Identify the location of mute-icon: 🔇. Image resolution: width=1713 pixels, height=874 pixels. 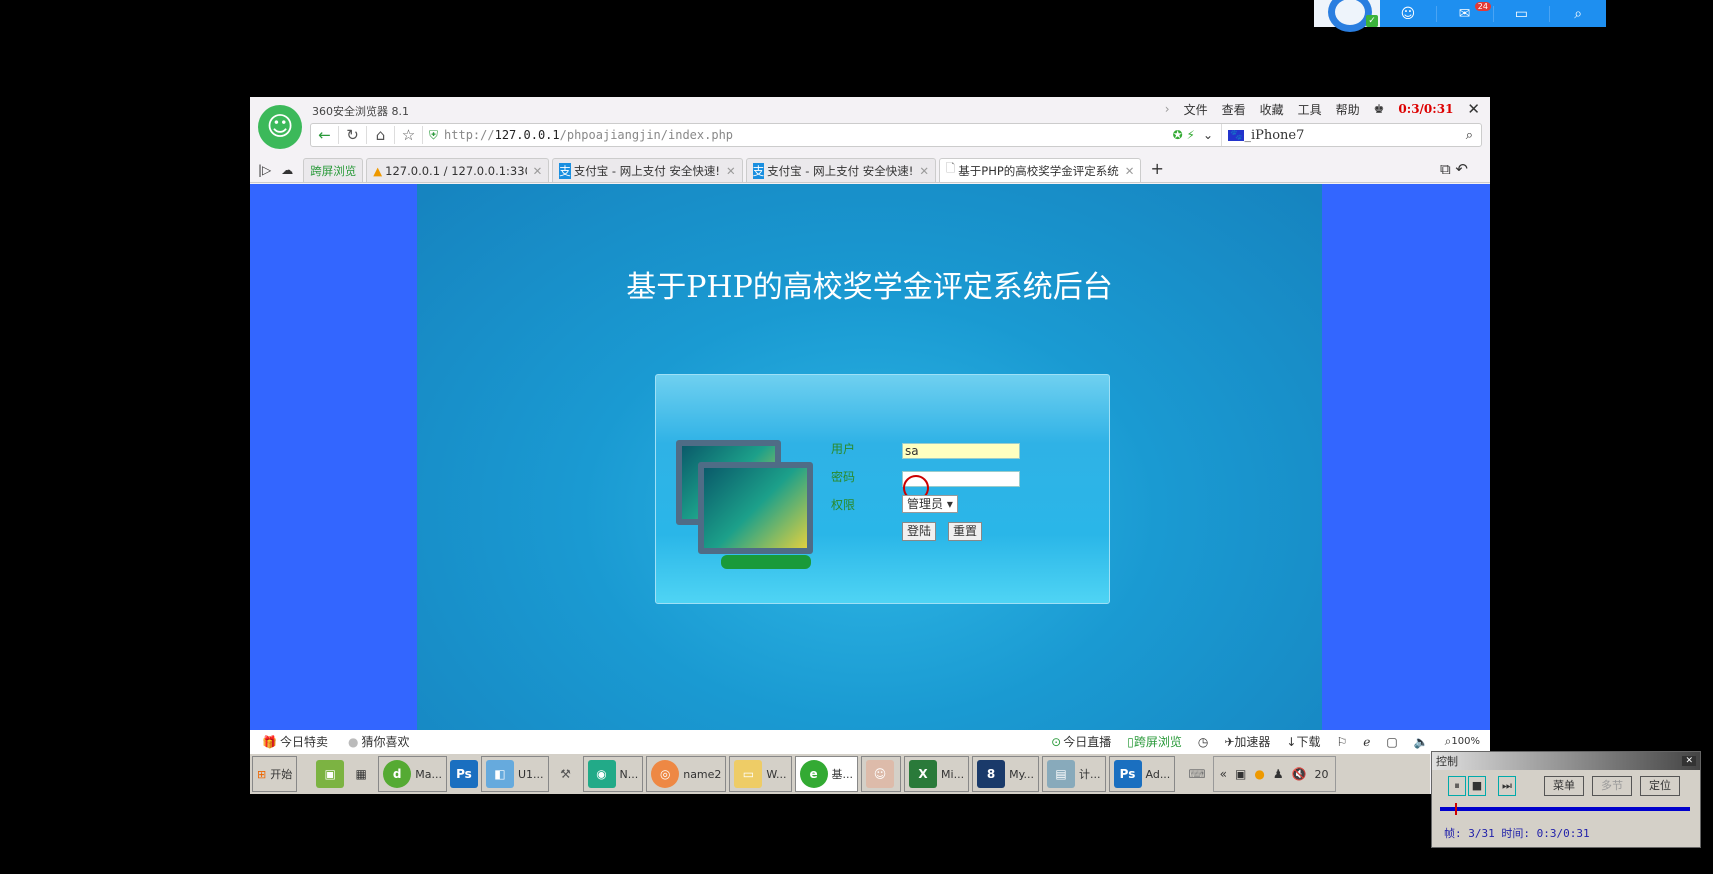
(1299, 774).